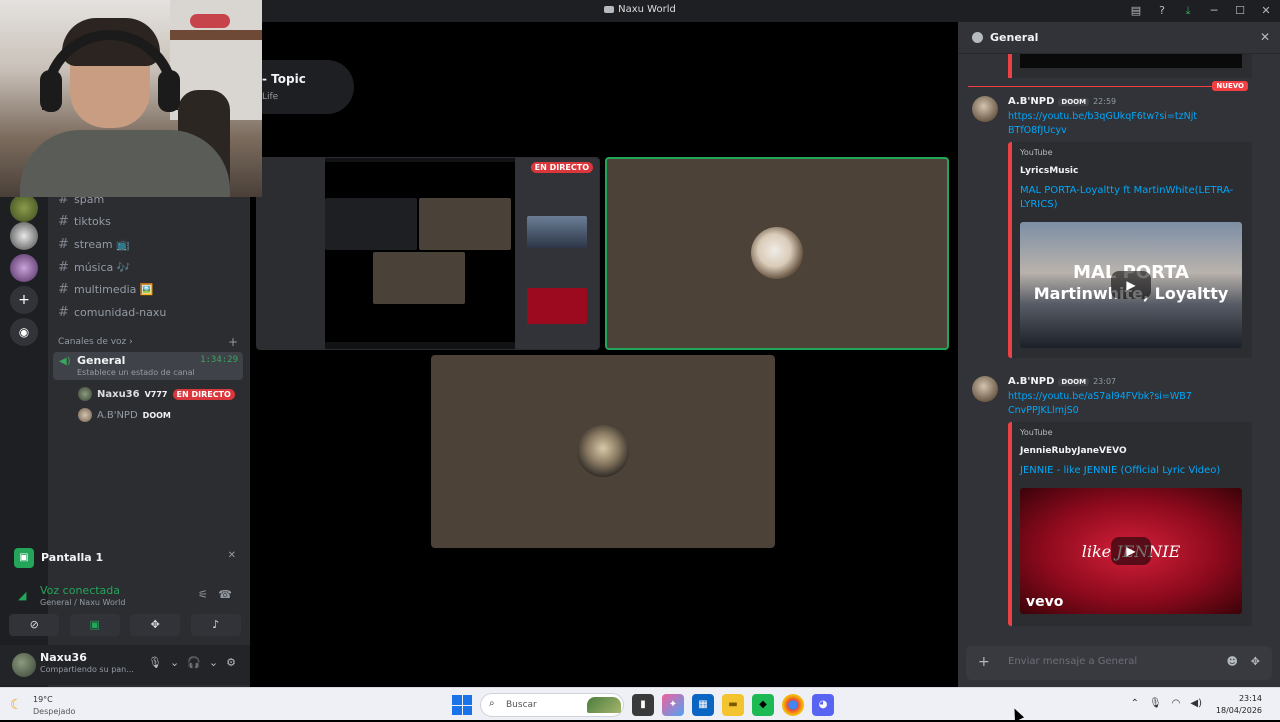  What do you see at coordinates (131, 98) in the screenshot?
I see `webcam-preview` at bounding box center [131, 98].